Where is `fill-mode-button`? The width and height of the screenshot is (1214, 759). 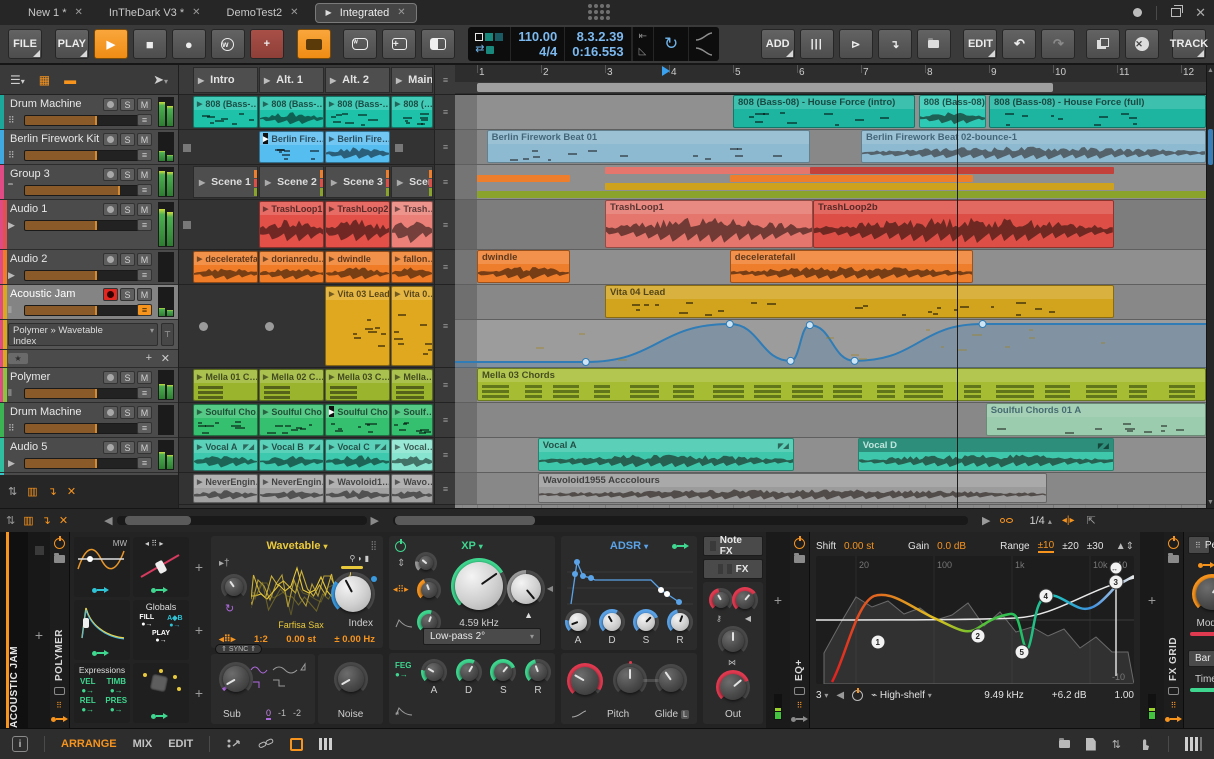 fill-mode-button is located at coordinates (438, 44).